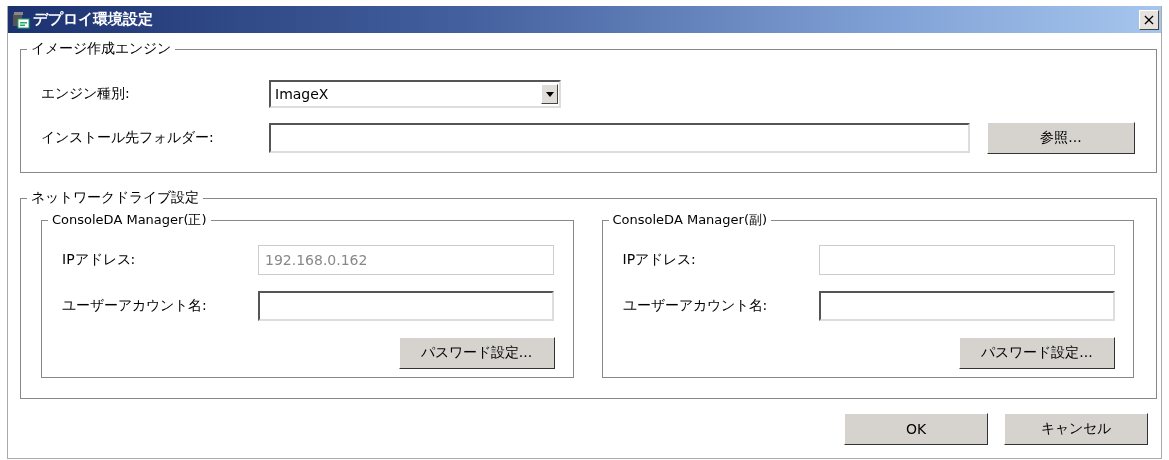  I want to click on dropdown: ImageX, so click(415, 94).